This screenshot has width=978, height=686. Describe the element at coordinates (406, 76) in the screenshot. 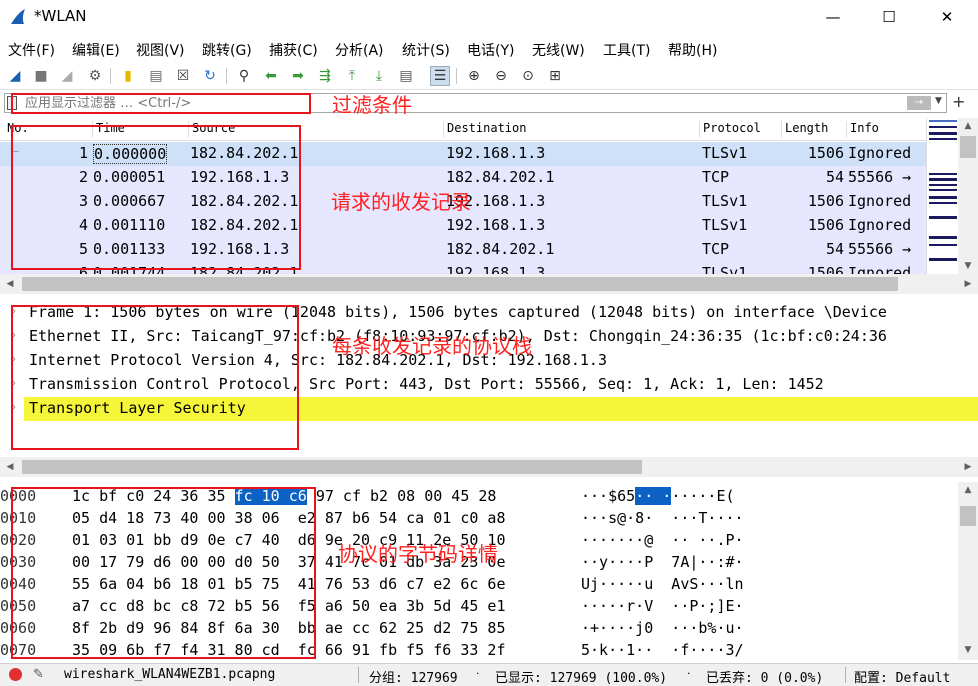

I see `autoscroll-icon: ▤` at that location.